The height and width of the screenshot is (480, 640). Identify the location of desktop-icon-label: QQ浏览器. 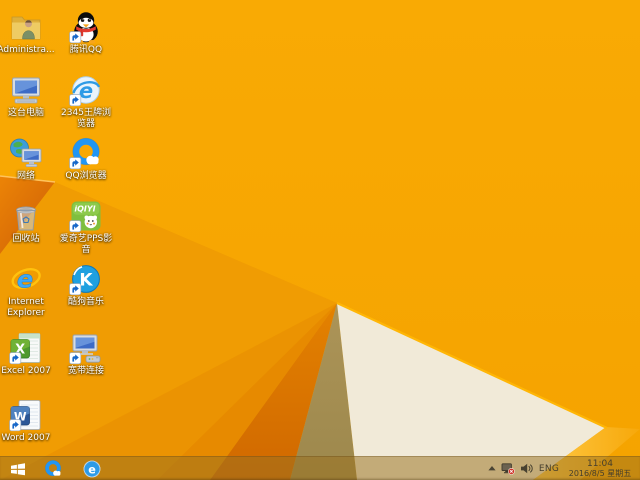
(86, 176).